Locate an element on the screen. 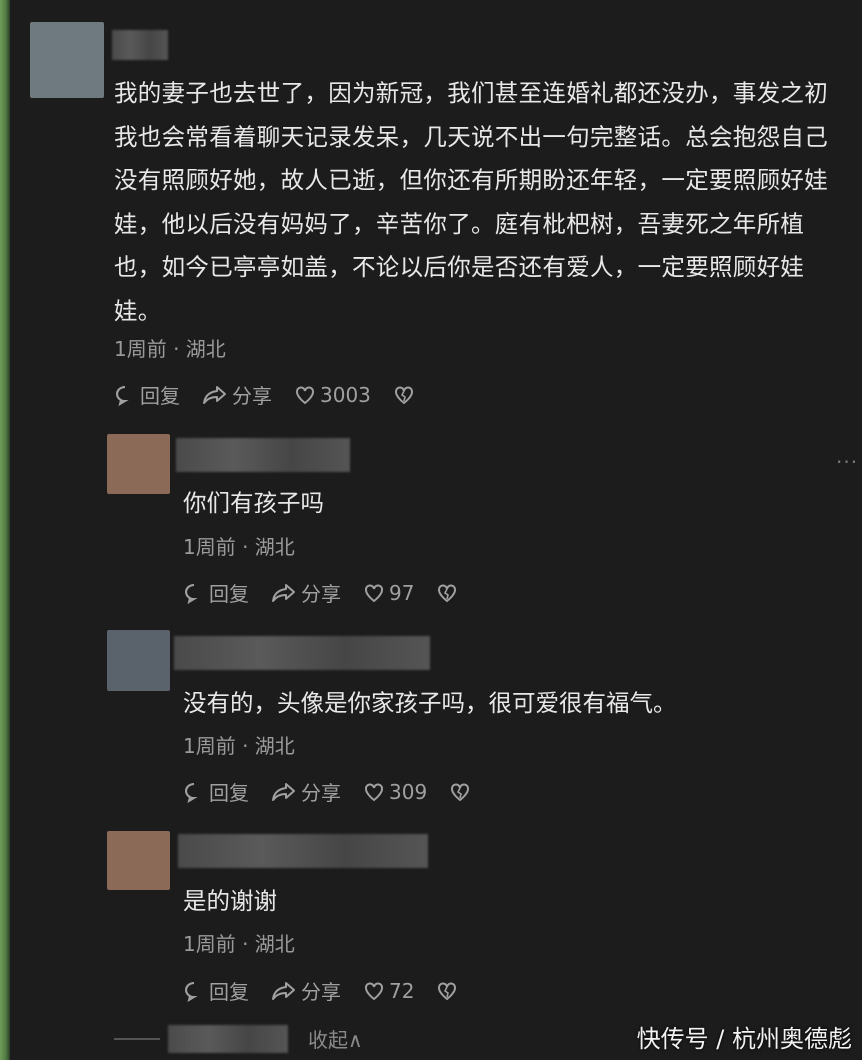 This screenshot has width=862, height=1060. watermark: 快传号 / 杭州奥德彪 is located at coordinates (744, 1039).